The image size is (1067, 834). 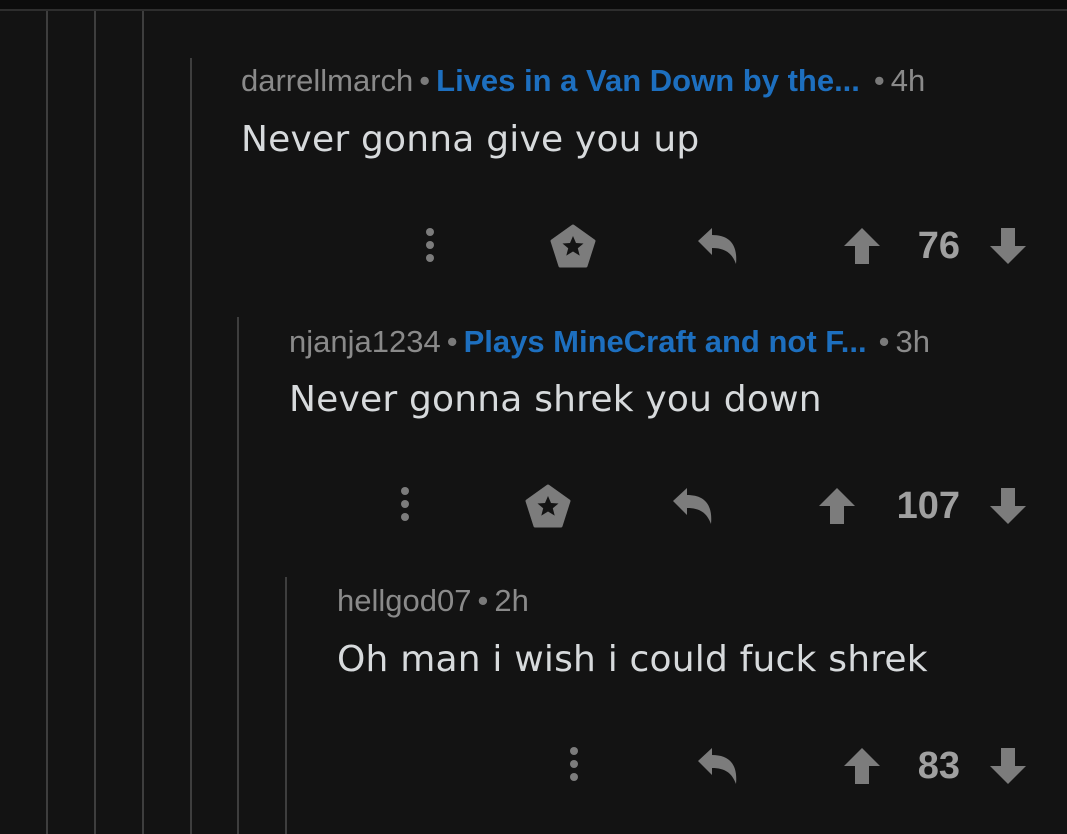 What do you see at coordinates (632, 659) in the screenshot?
I see `comment-body: Oh man i wish i could fuck shrek` at bounding box center [632, 659].